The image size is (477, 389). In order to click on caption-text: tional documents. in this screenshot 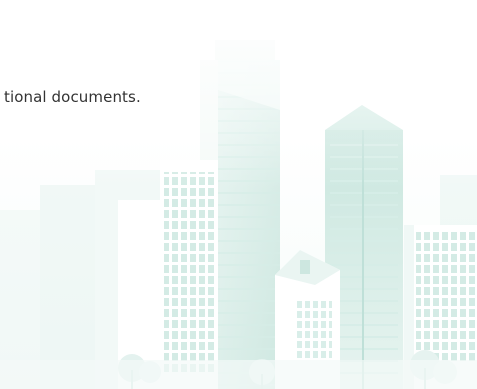, I will do `click(72, 97)`.